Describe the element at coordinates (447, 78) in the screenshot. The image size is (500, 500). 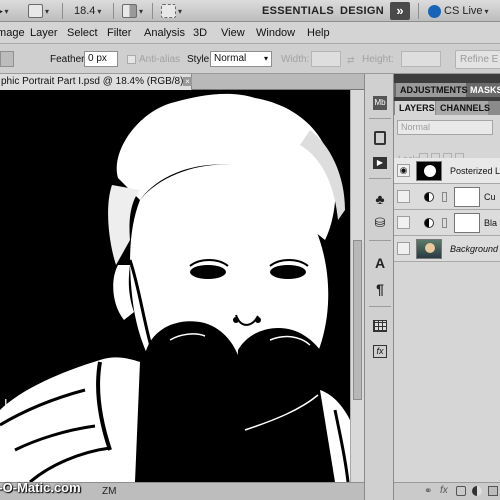
I see `panel-header-strip` at that location.